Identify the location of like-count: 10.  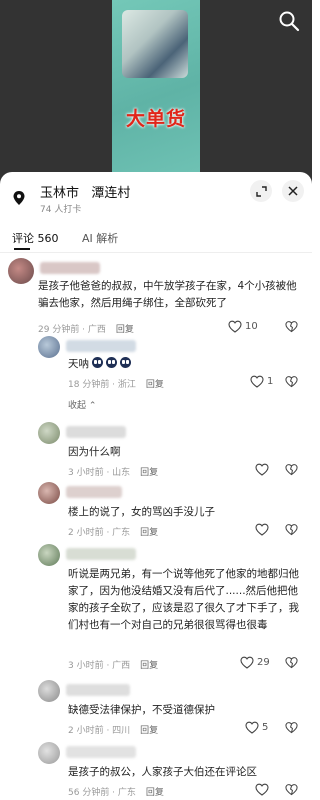
(251, 326).